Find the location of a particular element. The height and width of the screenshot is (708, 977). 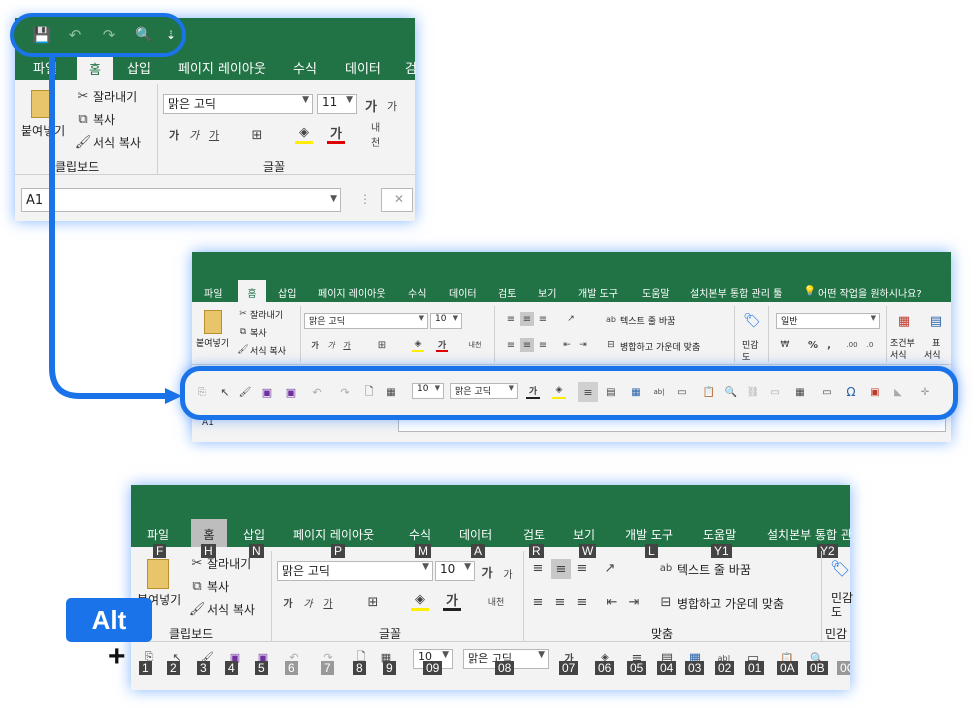

font-decrease-icon: 가 is located at coordinates (508, 573).